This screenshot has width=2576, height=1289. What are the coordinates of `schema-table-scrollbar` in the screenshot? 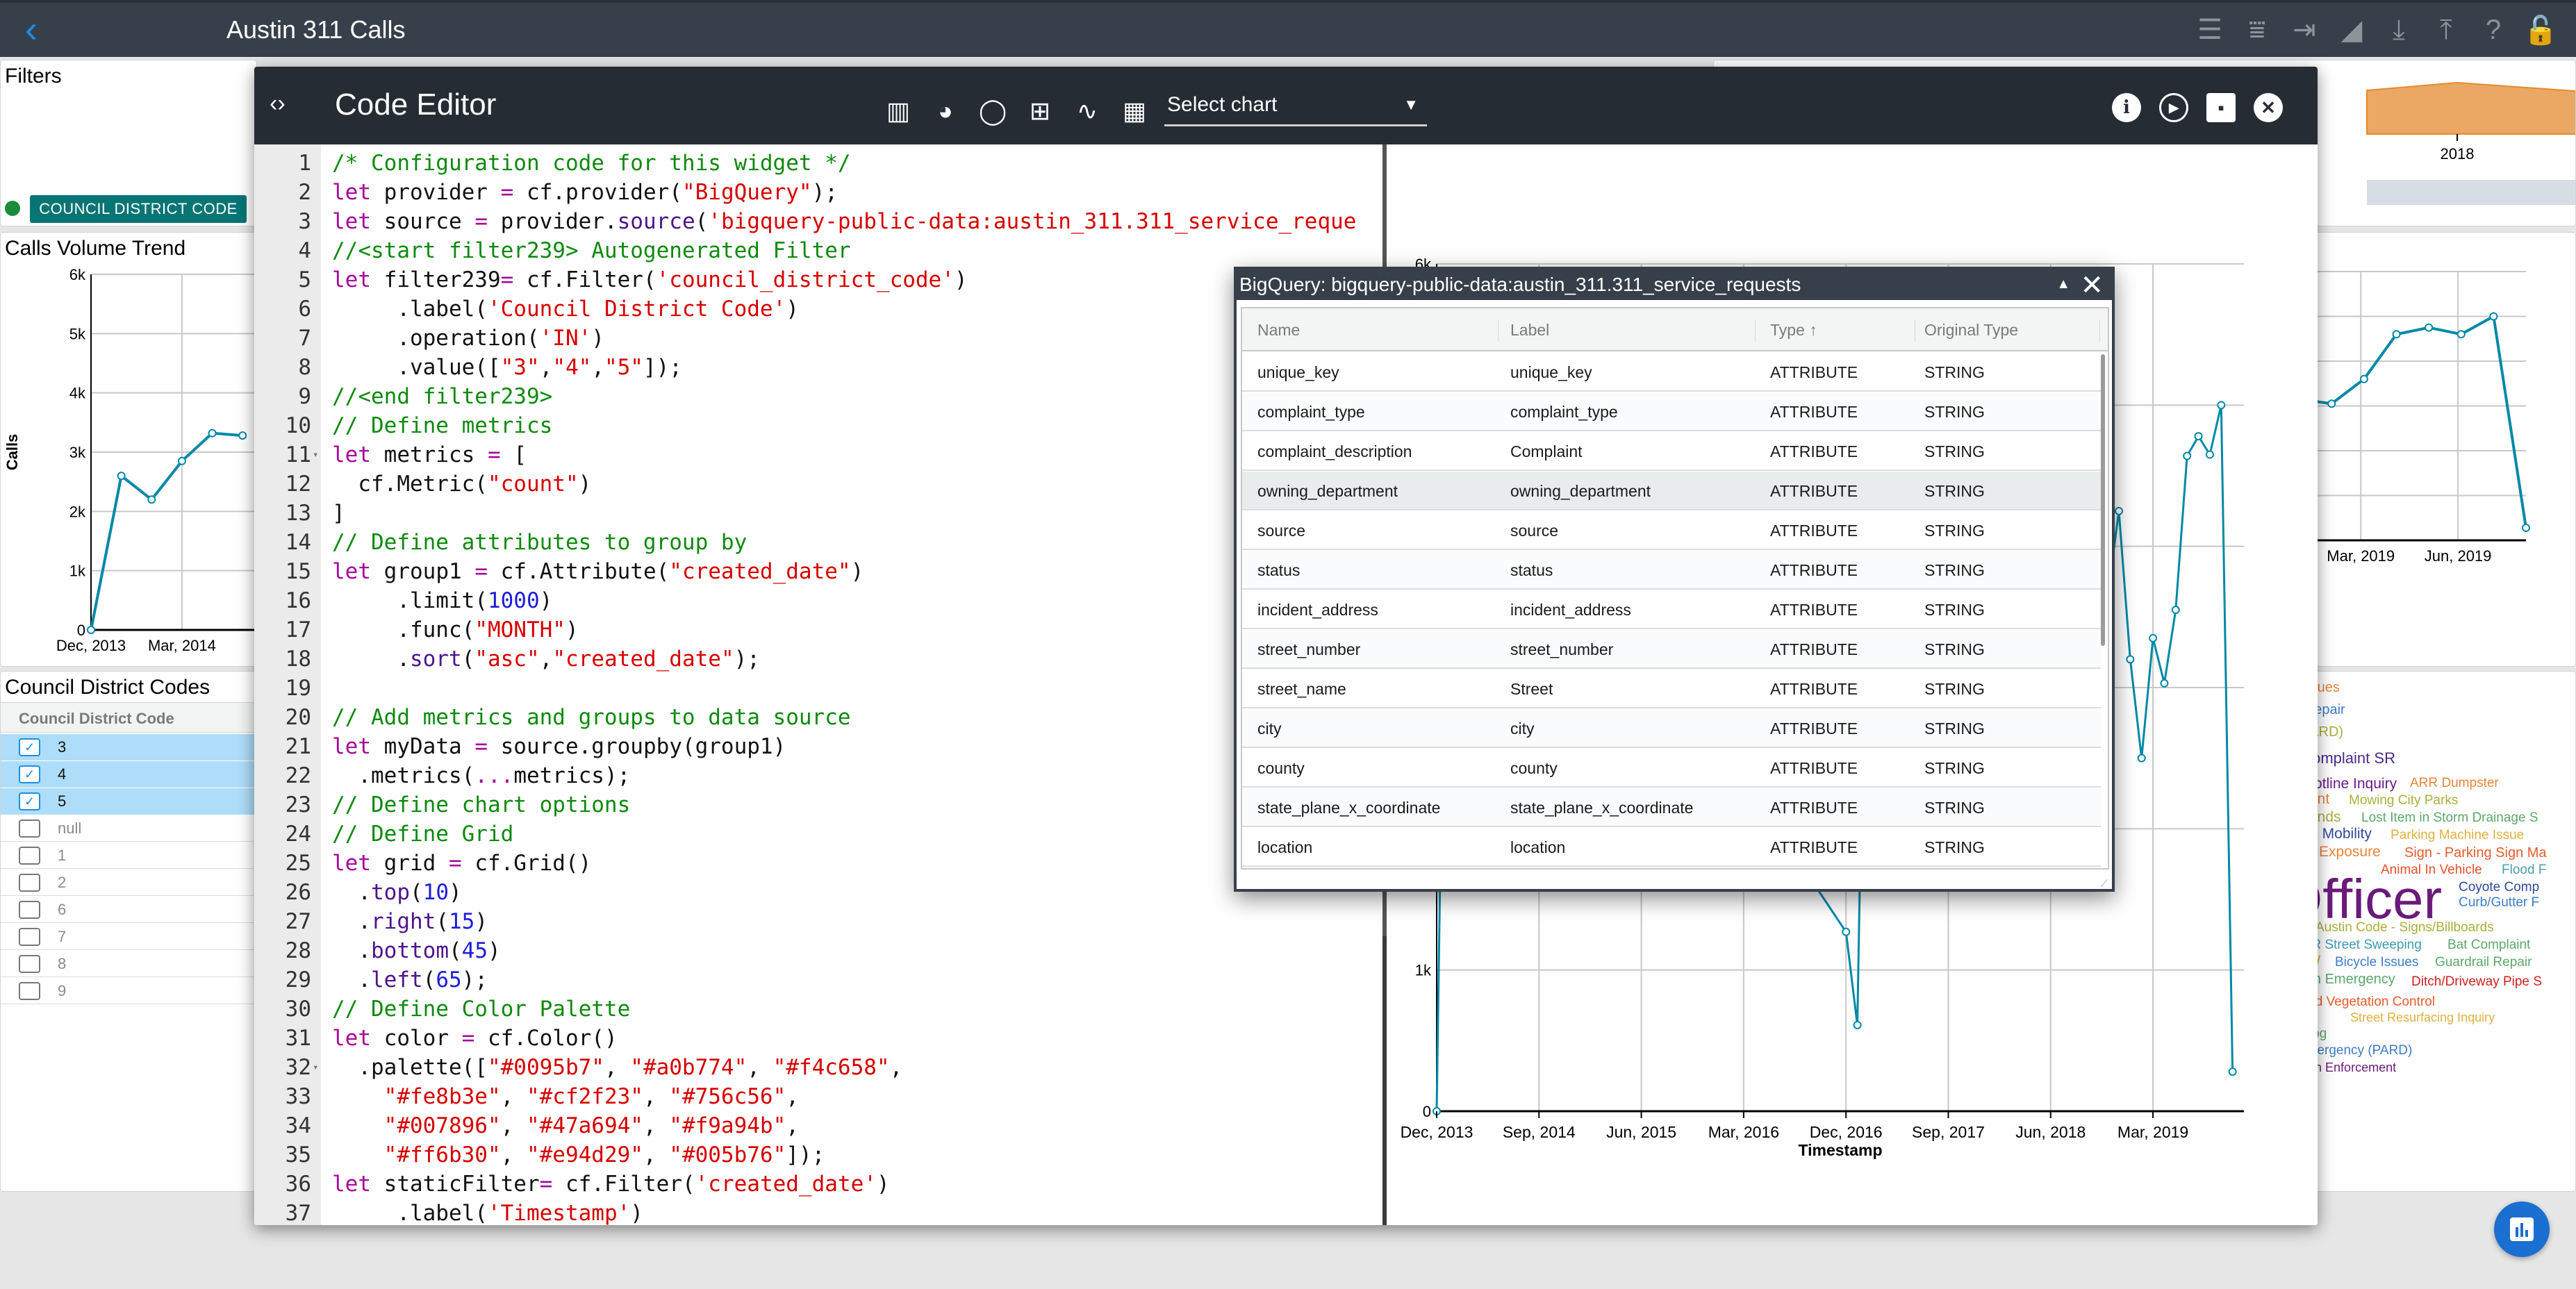 It's located at (2103, 500).